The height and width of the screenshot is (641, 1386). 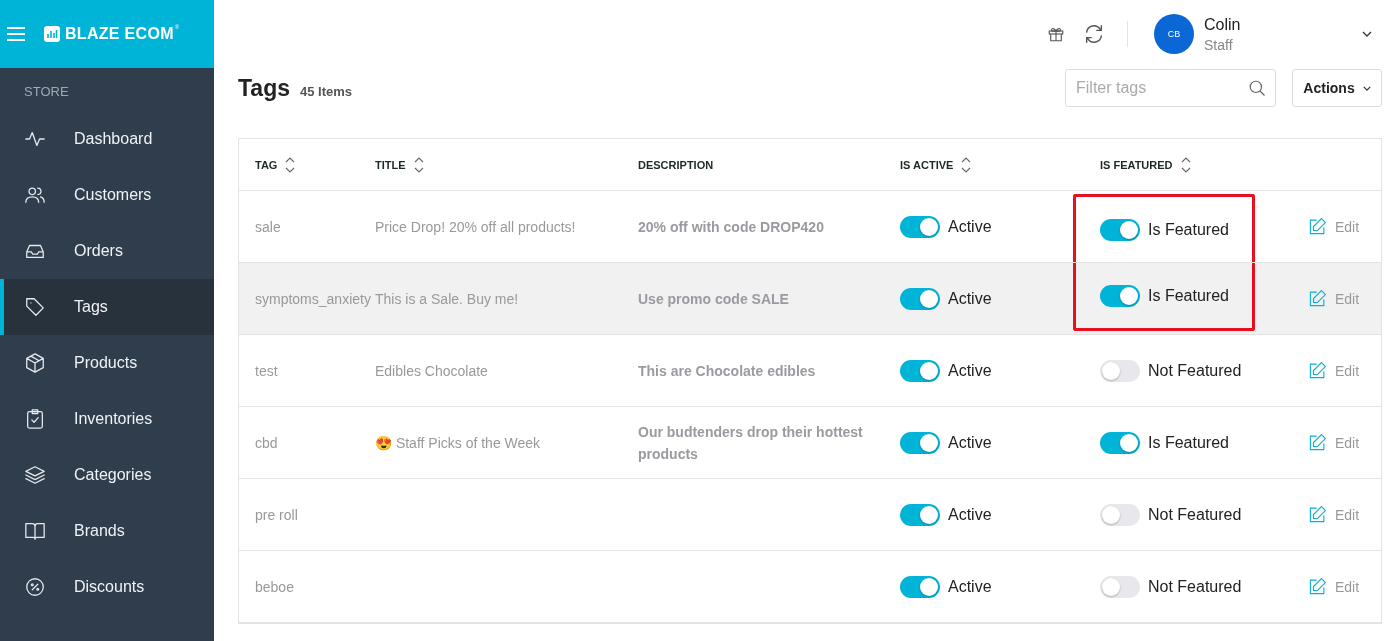 What do you see at coordinates (35, 419) in the screenshot?
I see `clipboard-icon` at bounding box center [35, 419].